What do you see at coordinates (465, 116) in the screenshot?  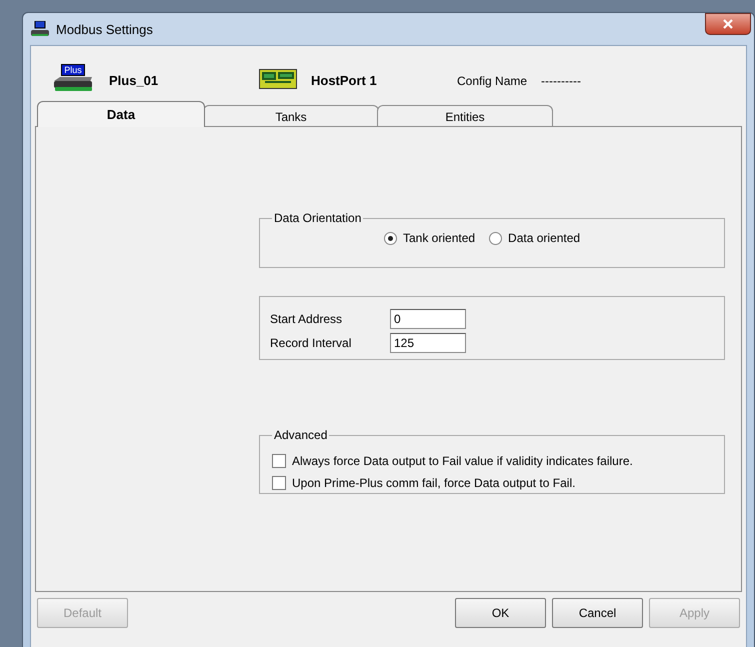 I see `tab: Entities` at bounding box center [465, 116].